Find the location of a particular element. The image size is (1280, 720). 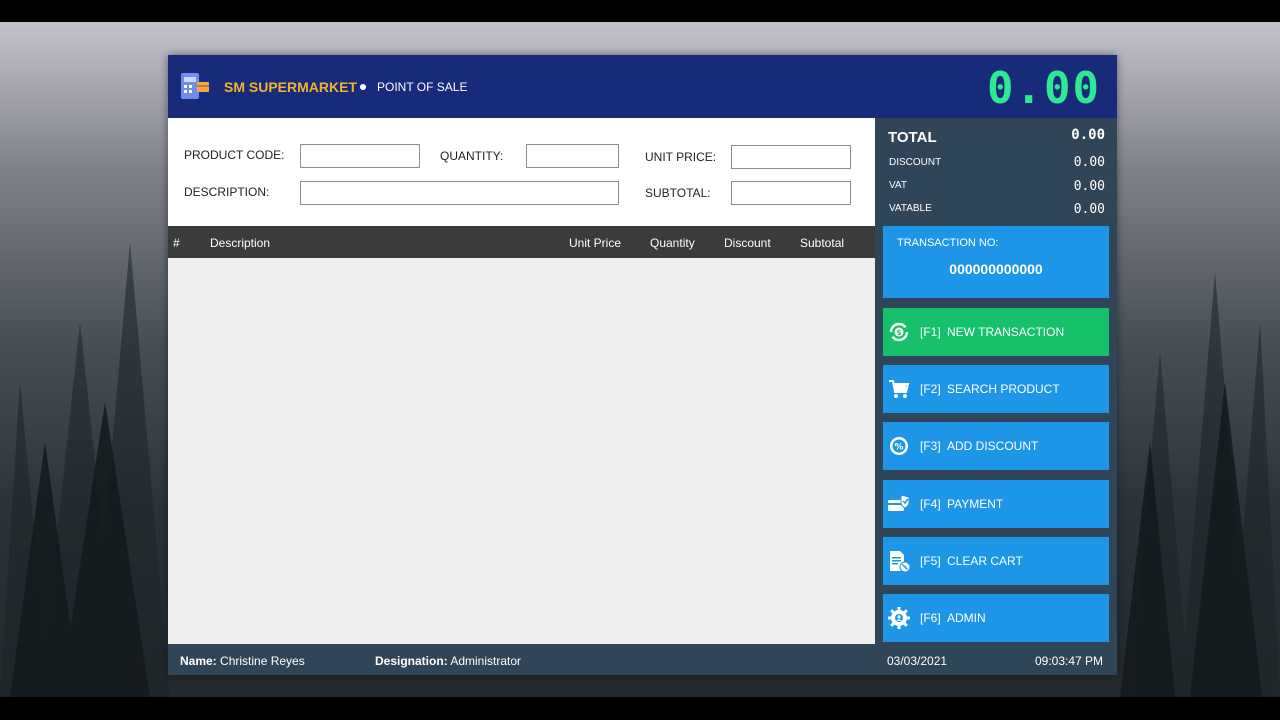

transaction-label: TRANSACTION NO: is located at coordinates (948, 243).